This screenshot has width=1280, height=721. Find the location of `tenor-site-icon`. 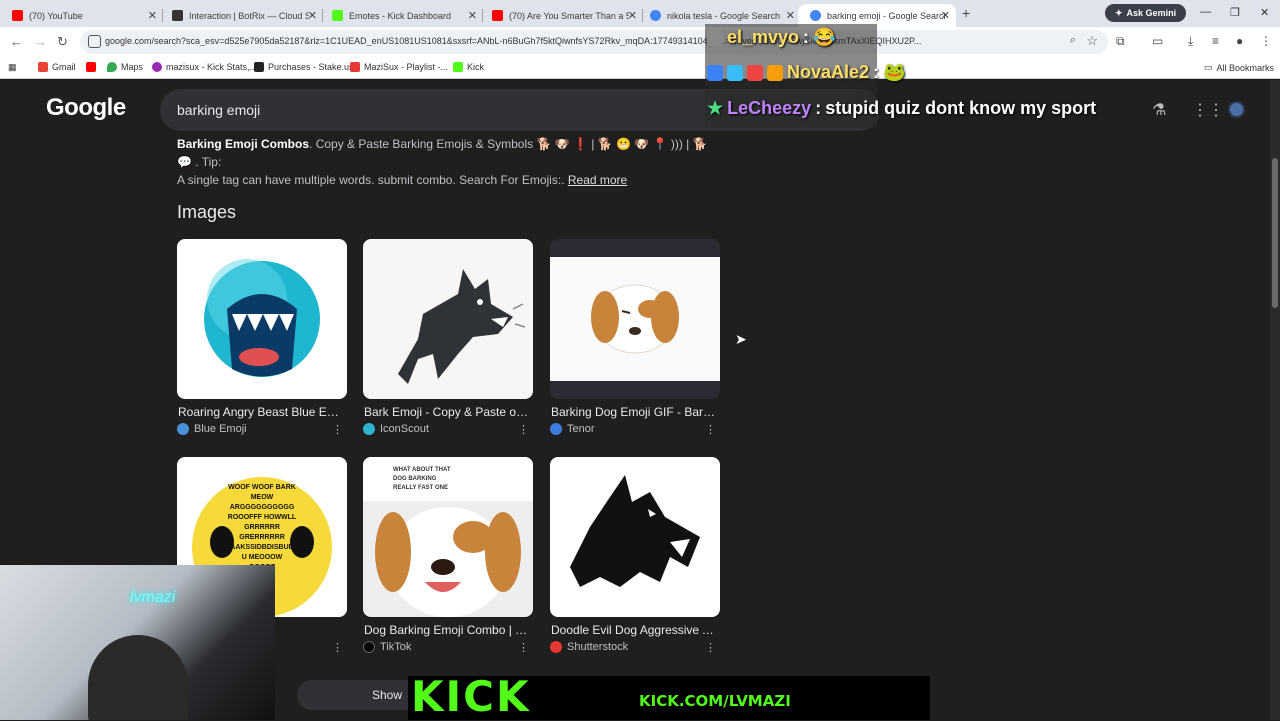

tenor-site-icon is located at coordinates (556, 429).